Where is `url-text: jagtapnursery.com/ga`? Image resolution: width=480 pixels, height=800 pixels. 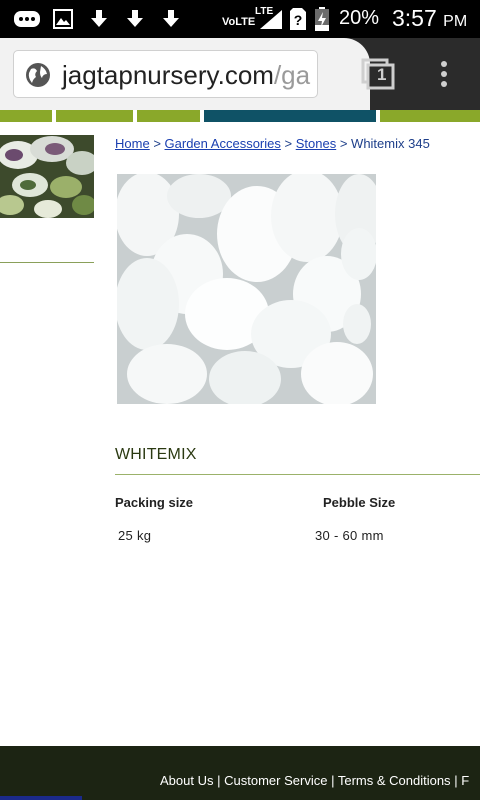 url-text: jagtapnursery.com/ga is located at coordinates (186, 75).